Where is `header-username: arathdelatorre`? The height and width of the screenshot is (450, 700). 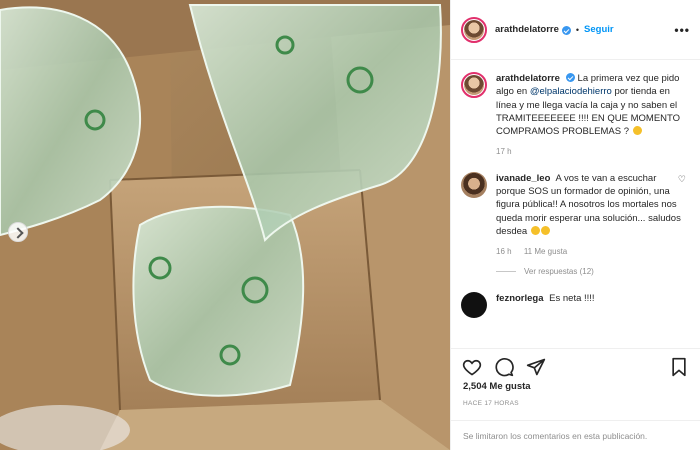 header-username: arathdelatorre is located at coordinates (527, 29).